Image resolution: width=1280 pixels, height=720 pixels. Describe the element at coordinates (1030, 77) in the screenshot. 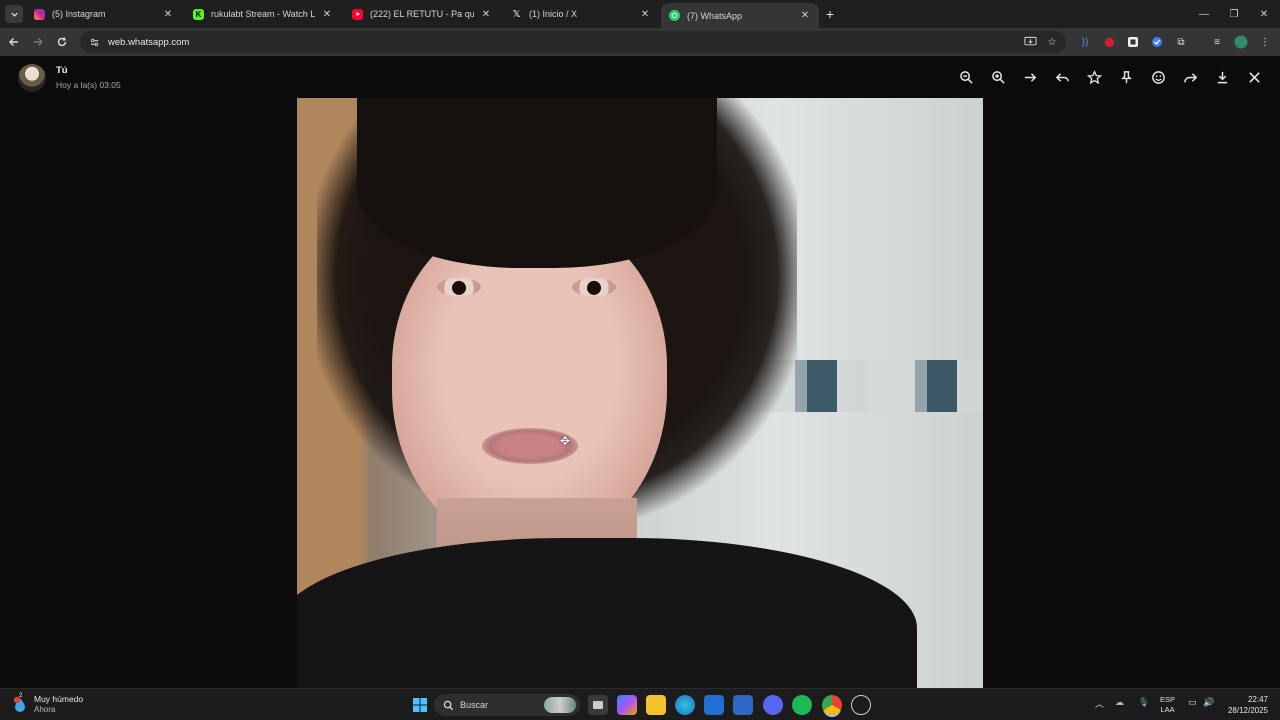

I see `go-to-message-icon` at that location.